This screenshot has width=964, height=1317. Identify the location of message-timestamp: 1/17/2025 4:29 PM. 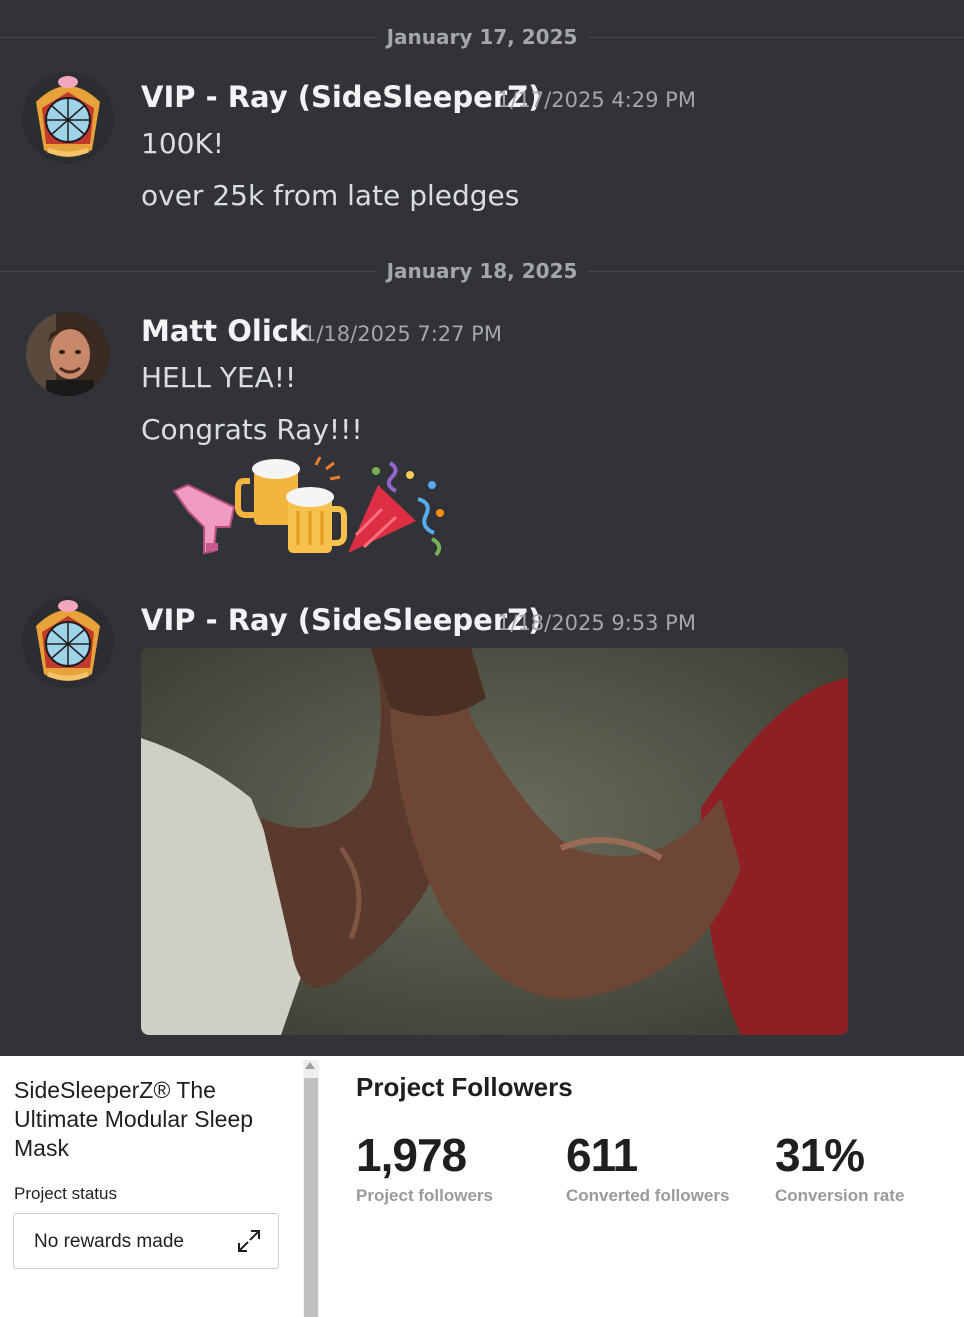
(596, 100).